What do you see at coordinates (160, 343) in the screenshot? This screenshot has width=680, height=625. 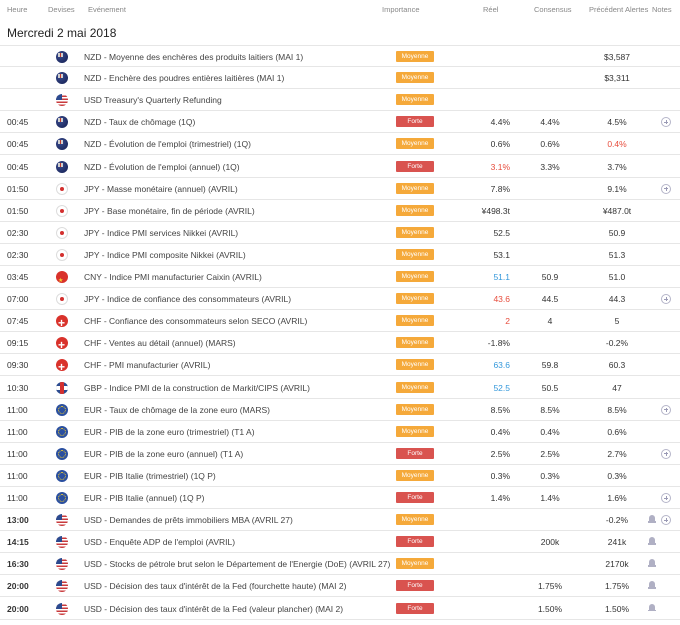 I see `event-name: CHF - Ventes au détail (annuel) (MARS)` at bounding box center [160, 343].